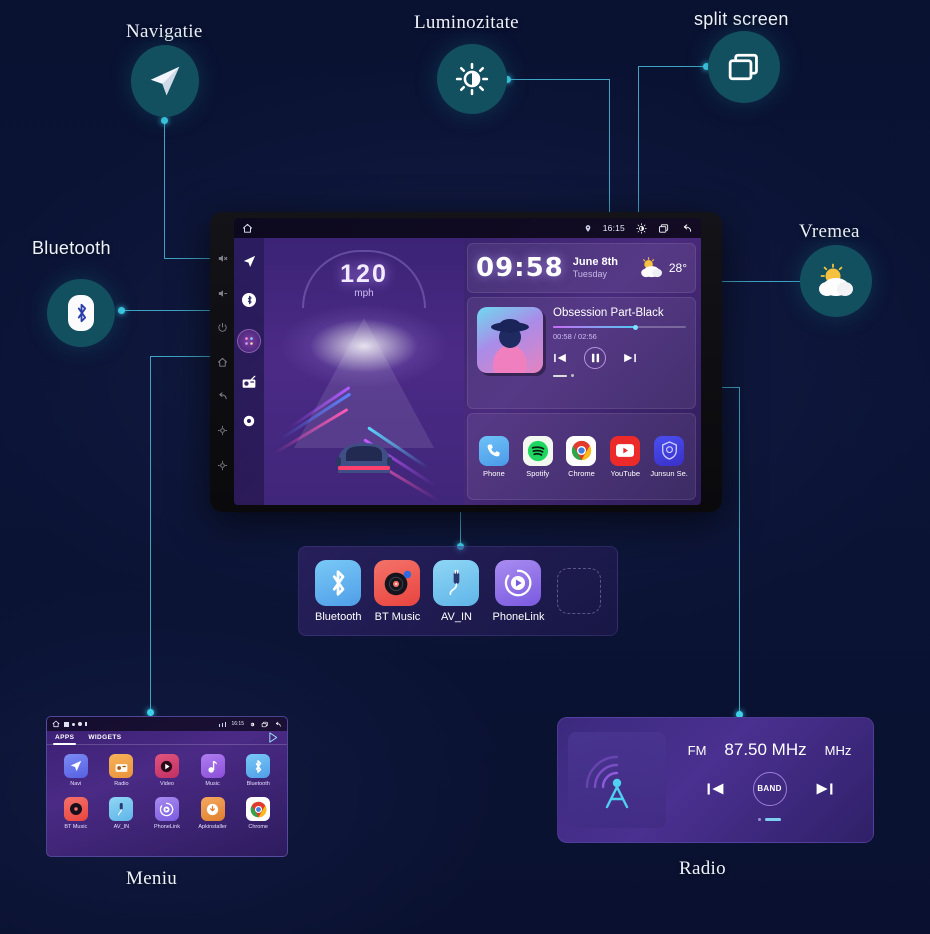 The height and width of the screenshot is (934, 930). Describe the element at coordinates (741, 19) in the screenshot. I see `callout-label-split-screen: split screen` at that location.